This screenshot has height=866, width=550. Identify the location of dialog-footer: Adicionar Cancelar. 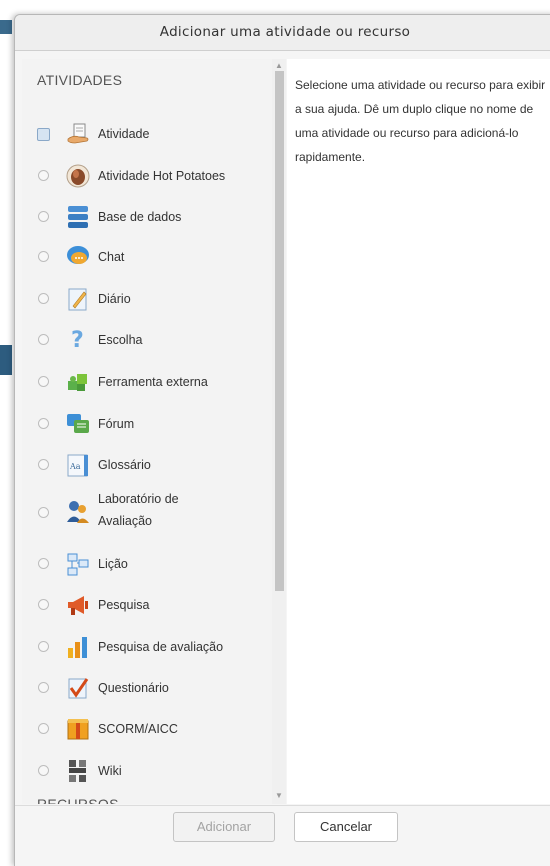
(282, 835).